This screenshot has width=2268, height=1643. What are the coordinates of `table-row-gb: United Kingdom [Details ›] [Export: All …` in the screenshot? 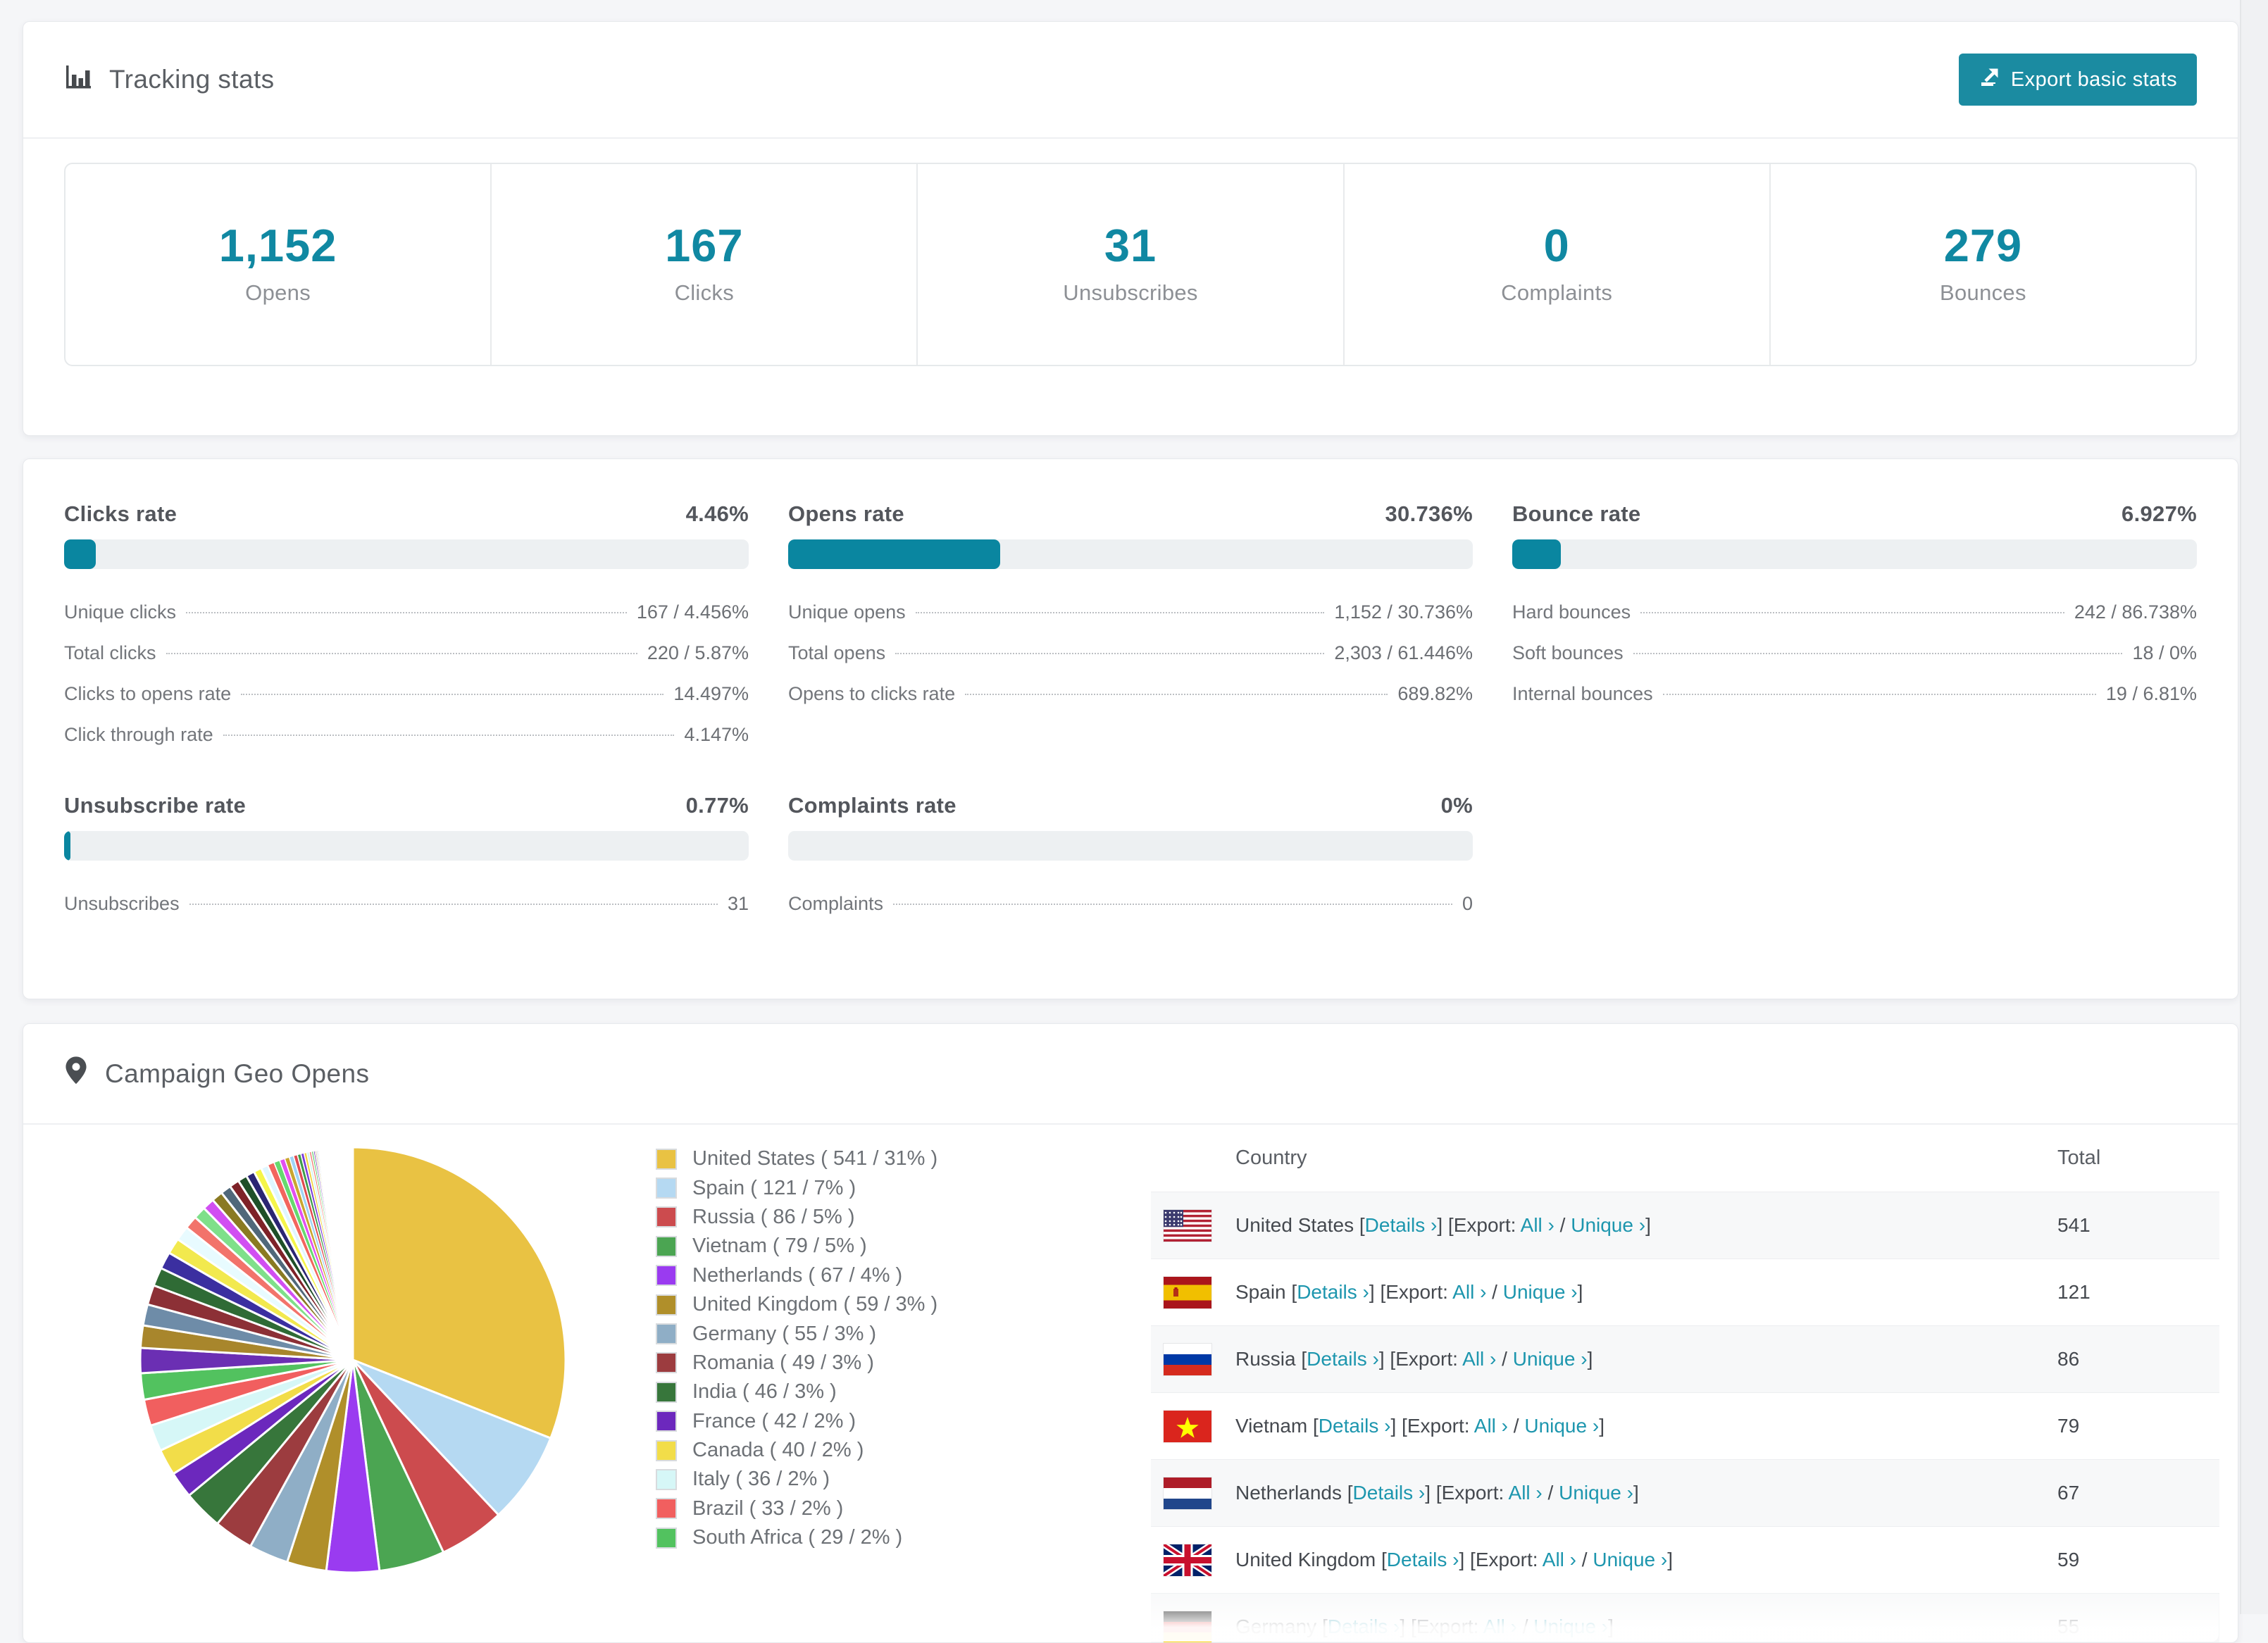 It's located at (1685, 1559).